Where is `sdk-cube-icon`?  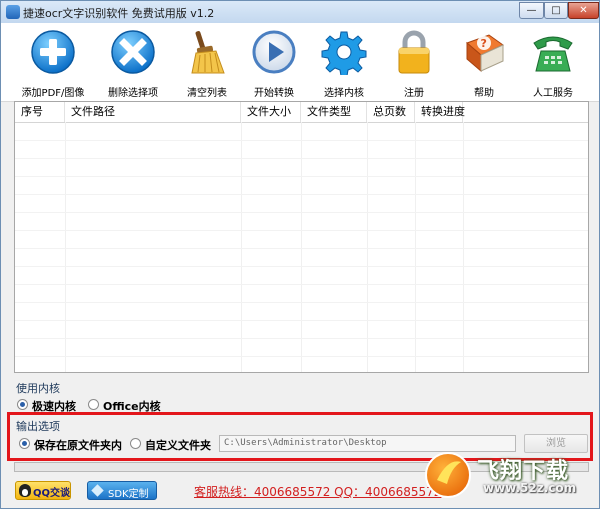 sdk-cube-icon is located at coordinates (97, 490).